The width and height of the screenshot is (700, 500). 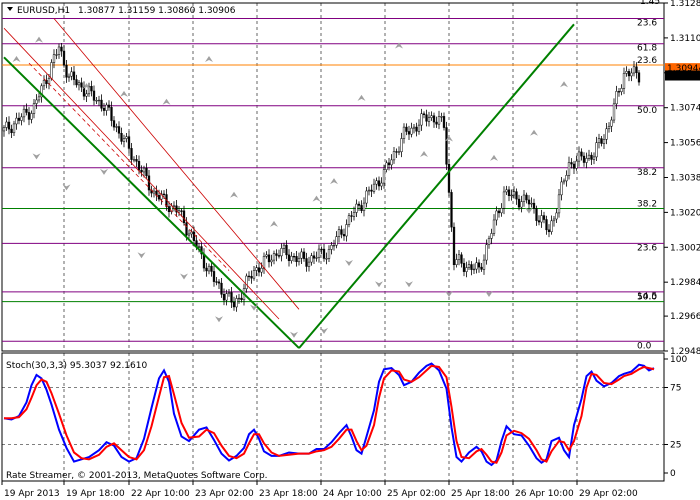 What do you see at coordinates (644, 346) in the screenshot?
I see `fib-level-label: 0.0` at bounding box center [644, 346].